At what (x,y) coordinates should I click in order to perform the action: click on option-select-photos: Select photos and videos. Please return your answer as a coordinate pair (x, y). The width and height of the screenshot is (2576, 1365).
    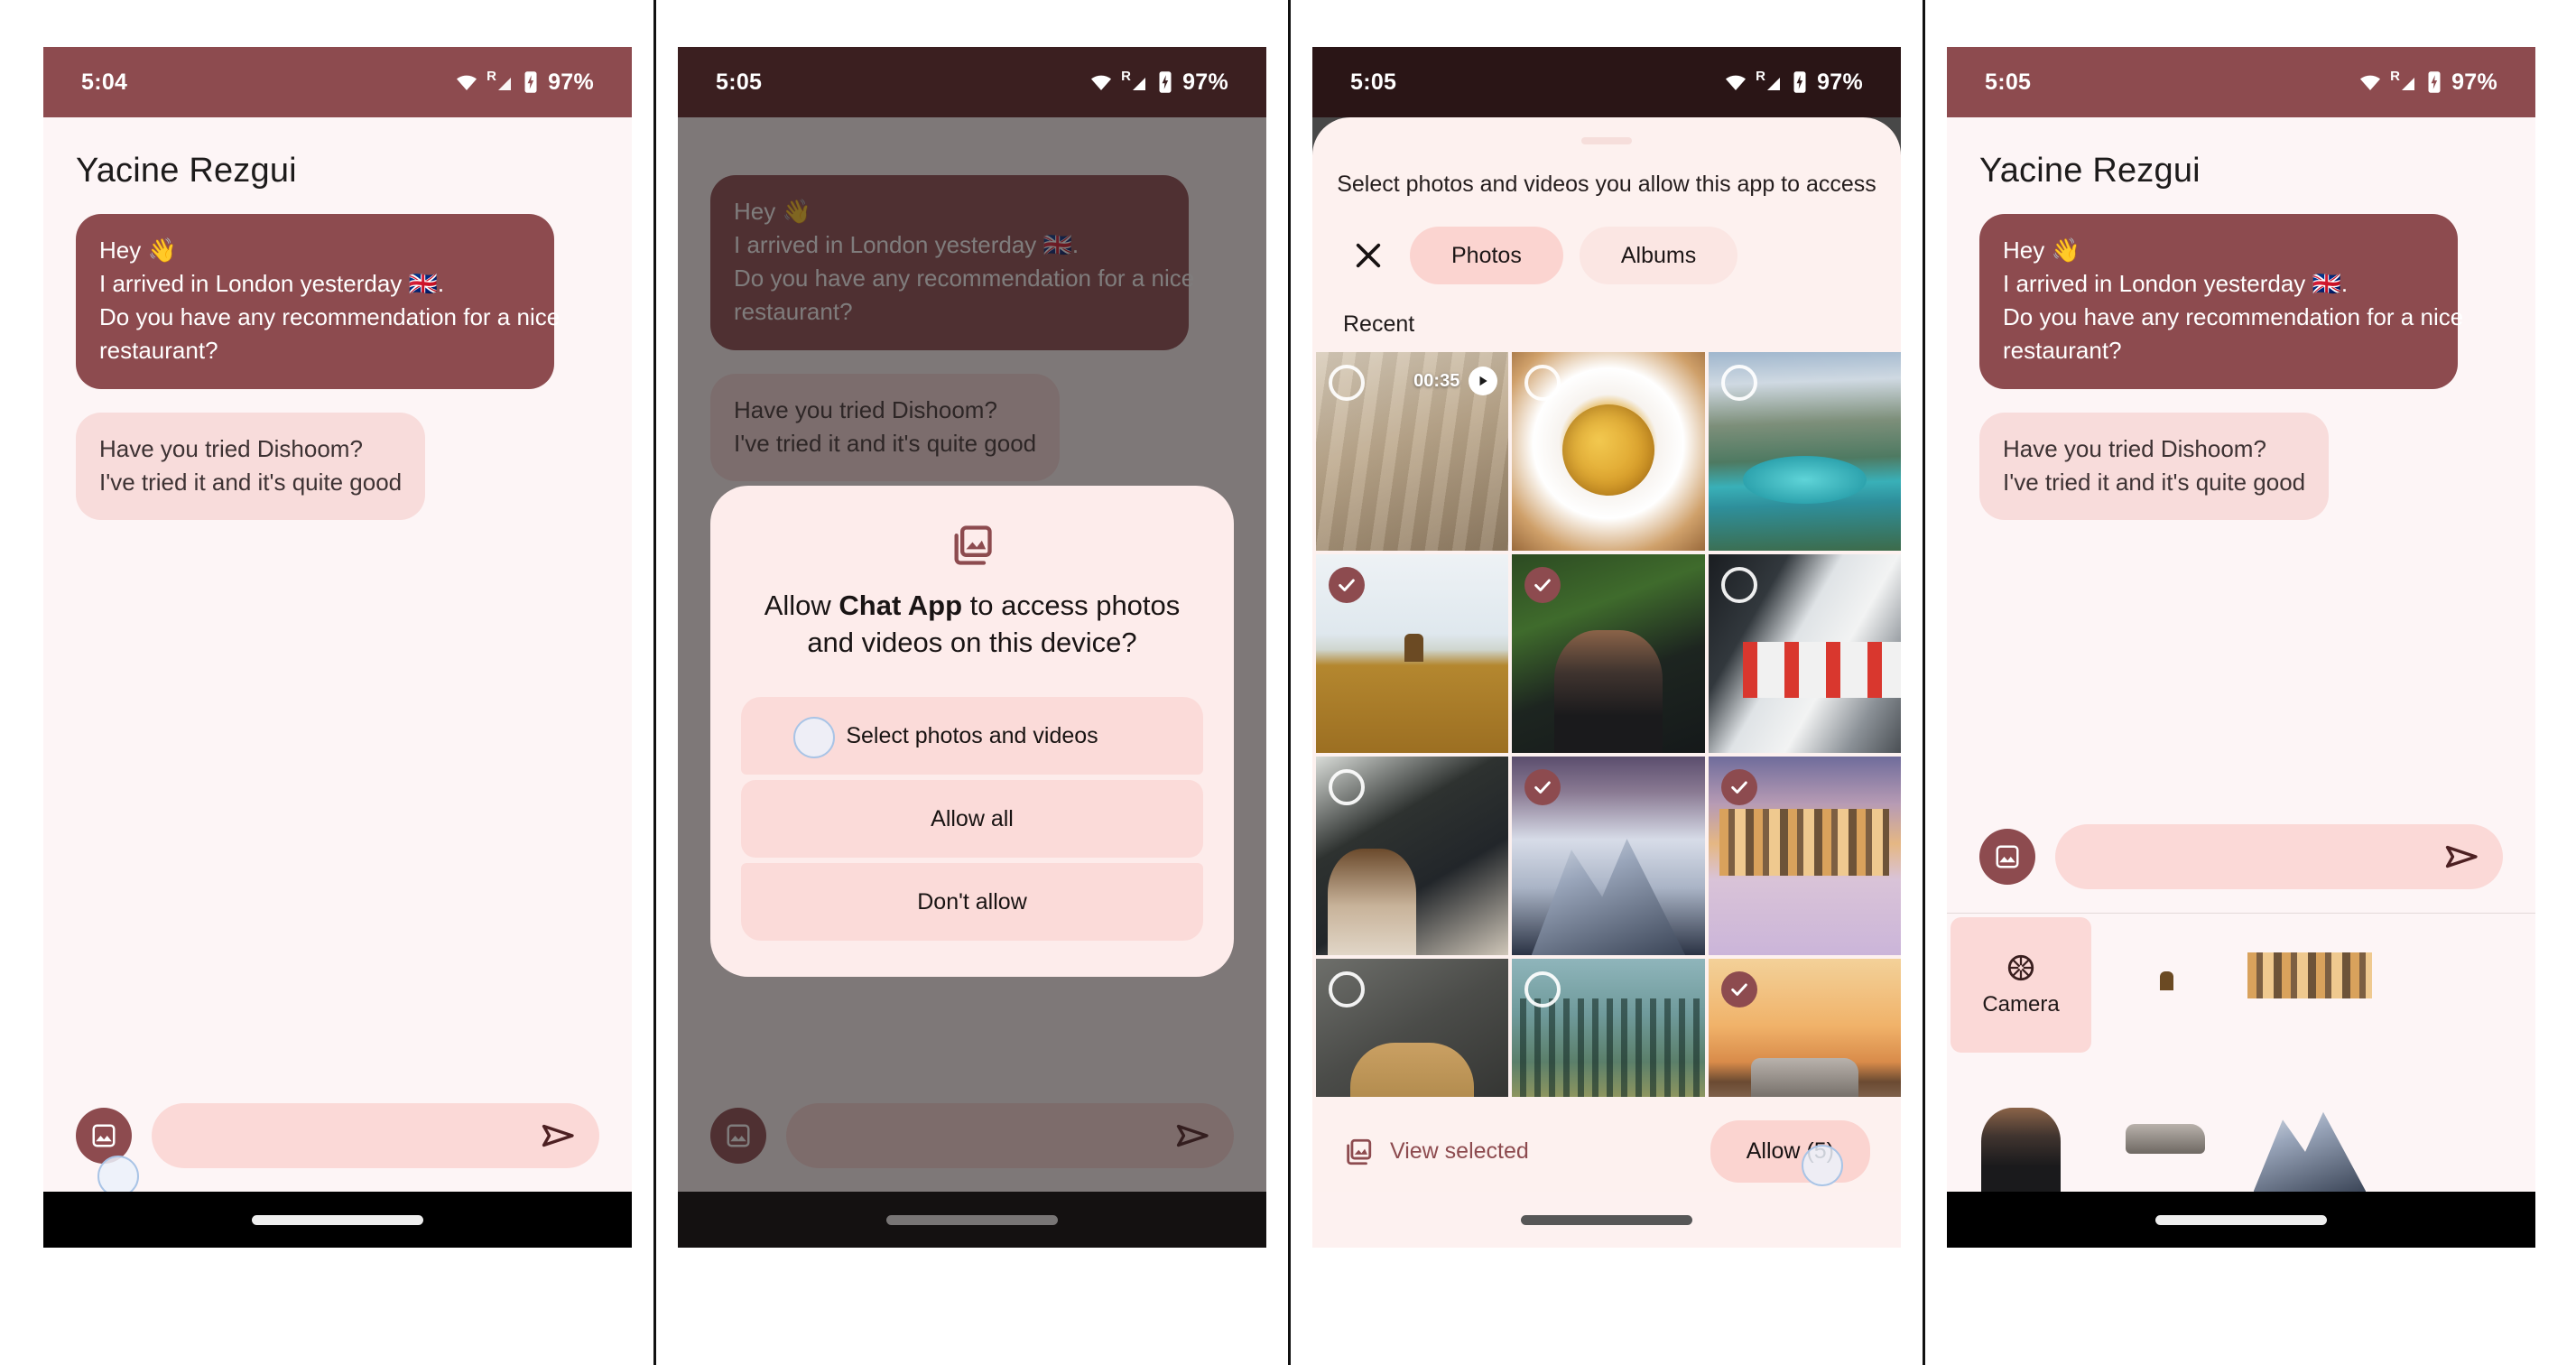
    Looking at the image, I should click on (972, 736).